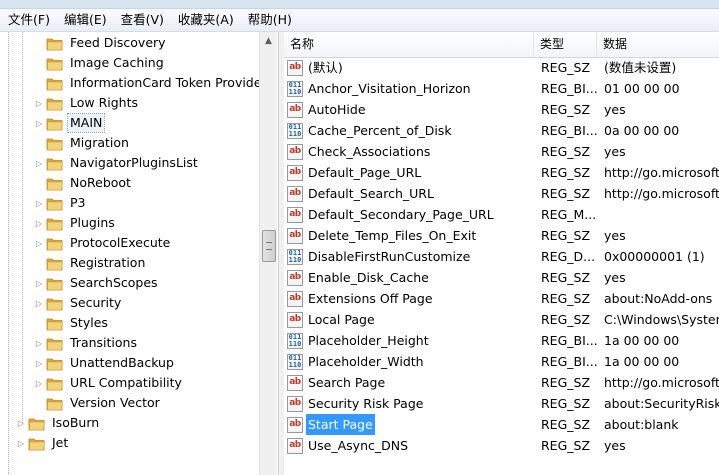 Image resolution: width=719 pixels, height=475 pixels. What do you see at coordinates (82, 143) in the screenshot?
I see `tree-item: Migration` at bounding box center [82, 143].